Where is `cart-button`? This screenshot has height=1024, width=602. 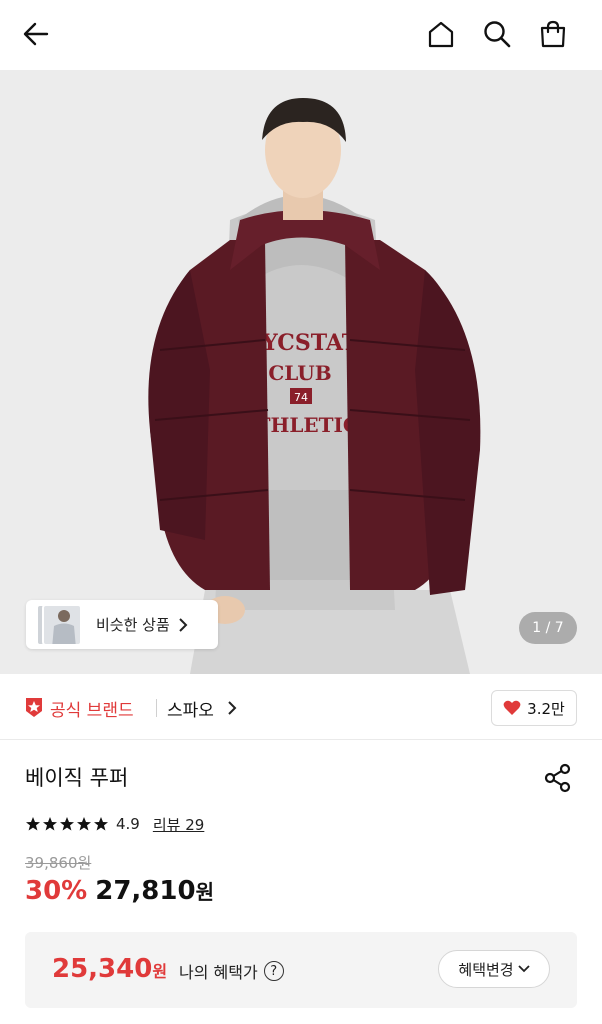
cart-button is located at coordinates (553, 34).